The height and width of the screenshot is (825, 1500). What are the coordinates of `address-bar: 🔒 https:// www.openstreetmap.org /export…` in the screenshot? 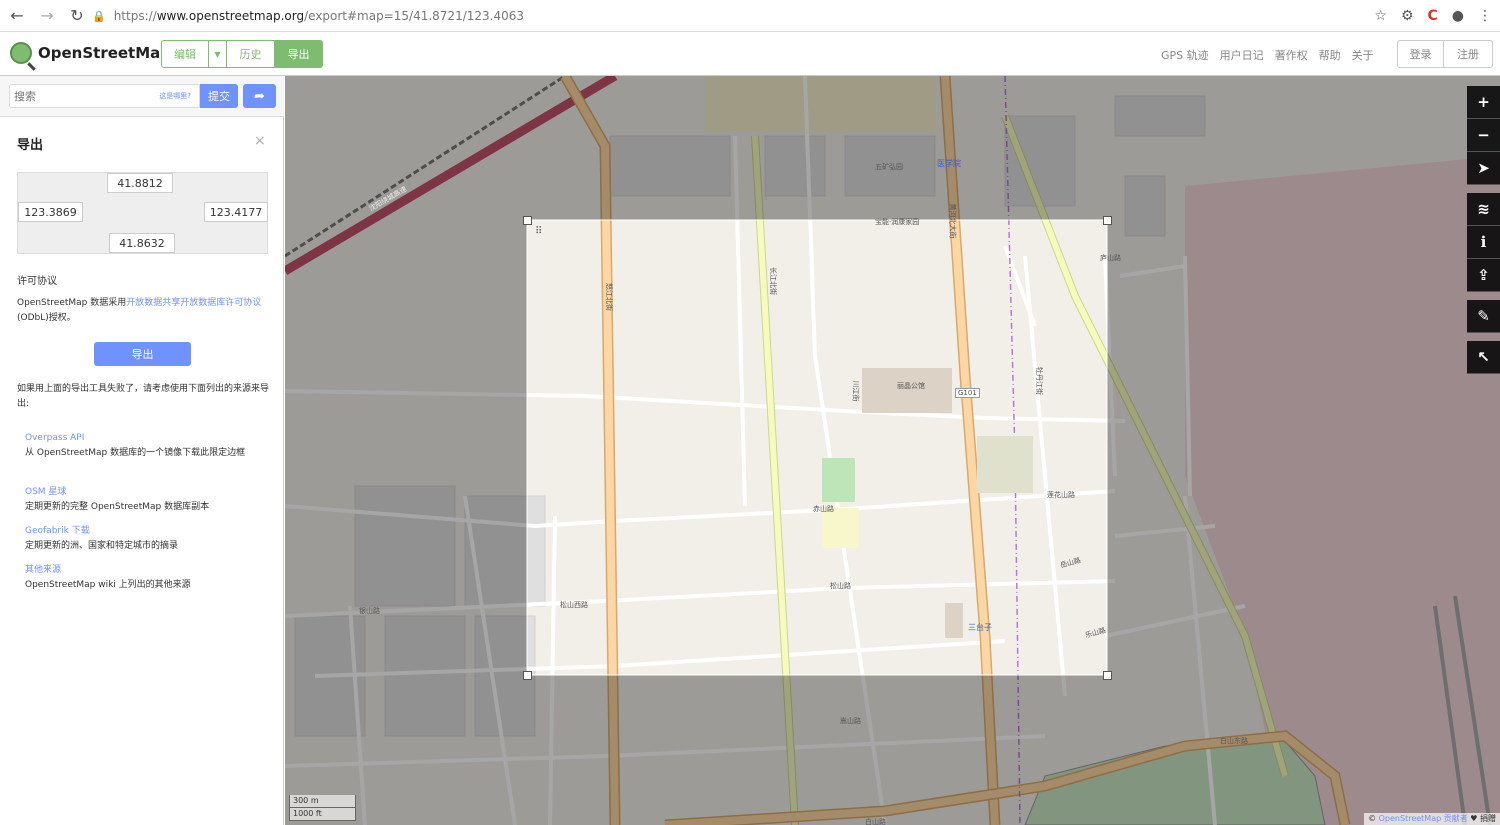 It's located at (737, 16).